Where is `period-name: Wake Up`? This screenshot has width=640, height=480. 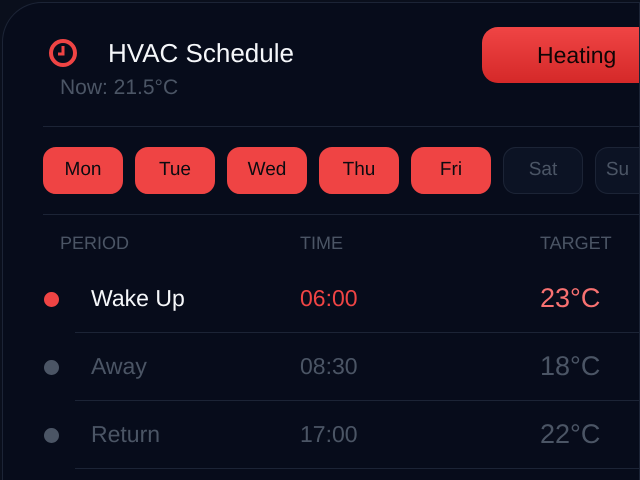
period-name: Wake Up is located at coordinates (138, 299).